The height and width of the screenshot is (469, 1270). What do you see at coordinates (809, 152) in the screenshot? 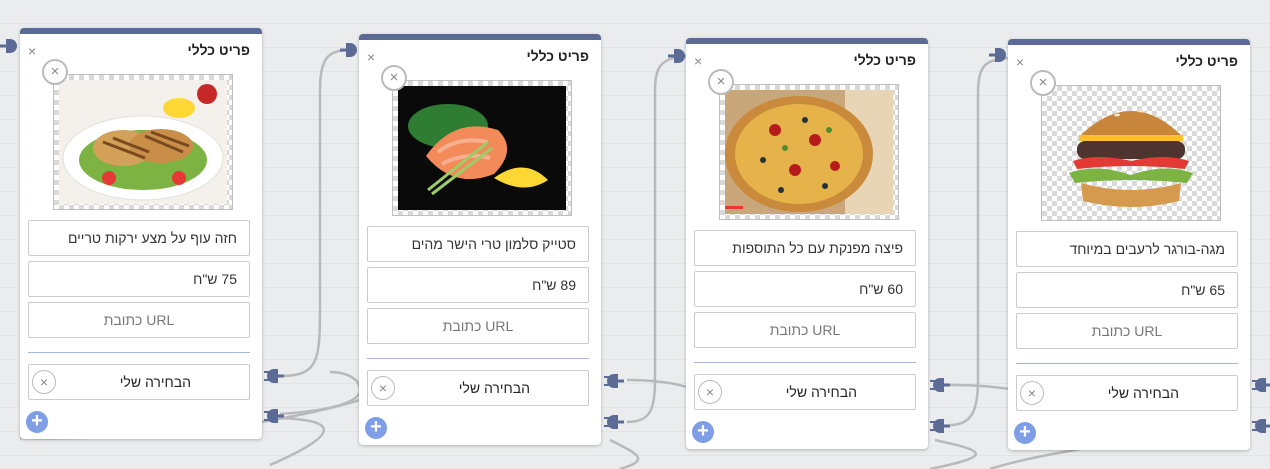
I see `pizza-image` at bounding box center [809, 152].